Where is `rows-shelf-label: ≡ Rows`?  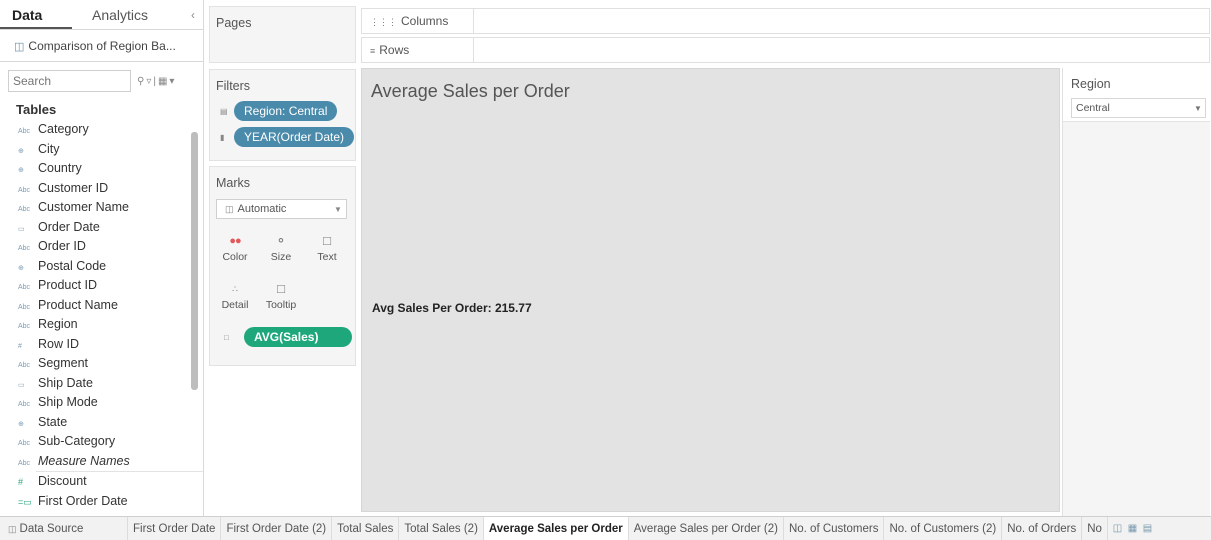 rows-shelf-label: ≡ Rows is located at coordinates (418, 50).